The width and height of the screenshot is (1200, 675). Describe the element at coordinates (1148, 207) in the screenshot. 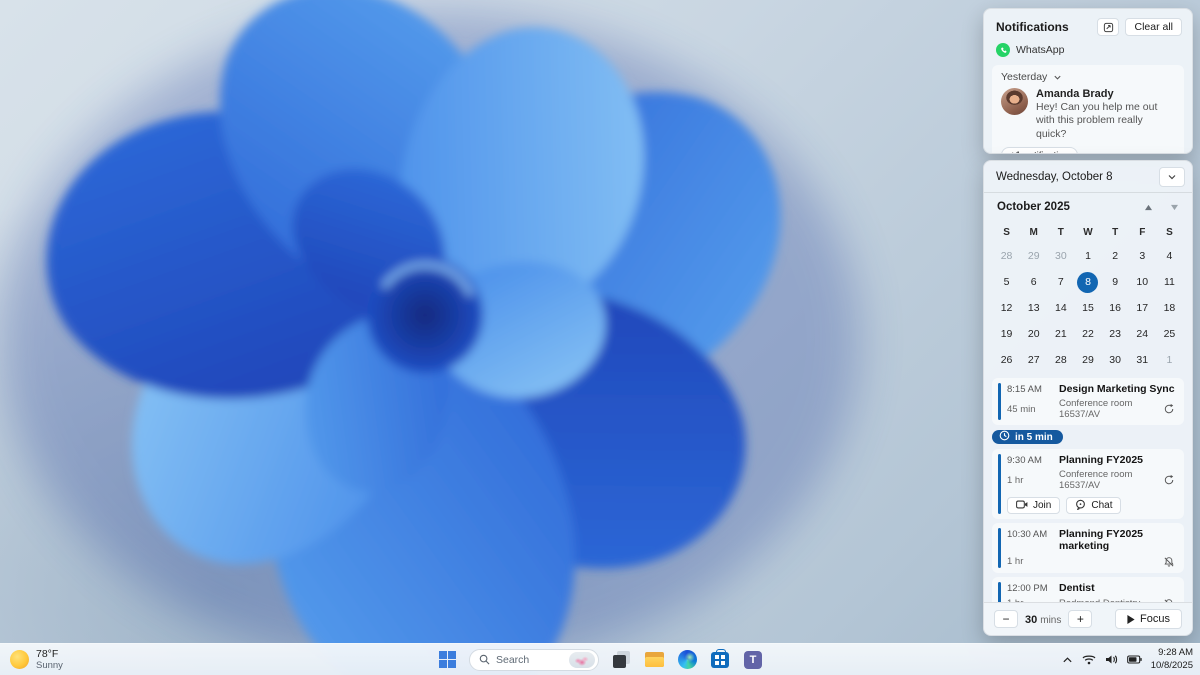

I see `month-up-icon` at that location.